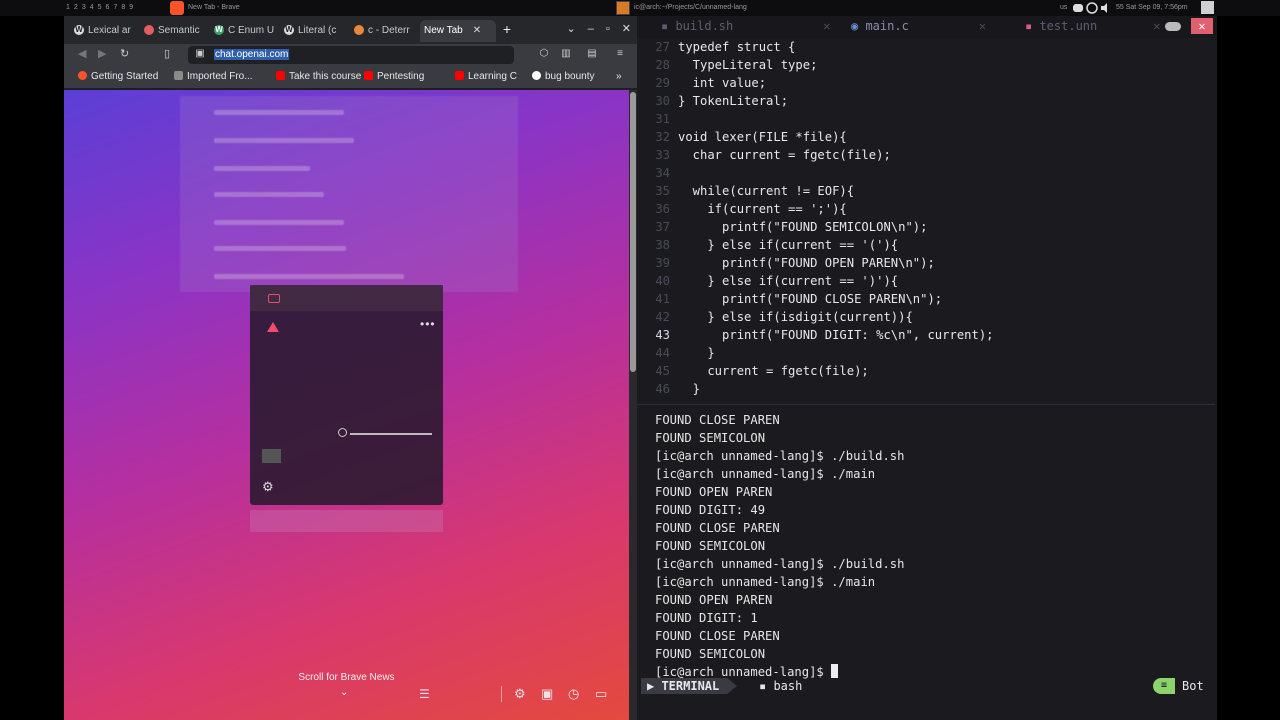 This screenshot has width=1280, height=720. What do you see at coordinates (85, 7) in the screenshot?
I see `workspace-3: 3` at bounding box center [85, 7].